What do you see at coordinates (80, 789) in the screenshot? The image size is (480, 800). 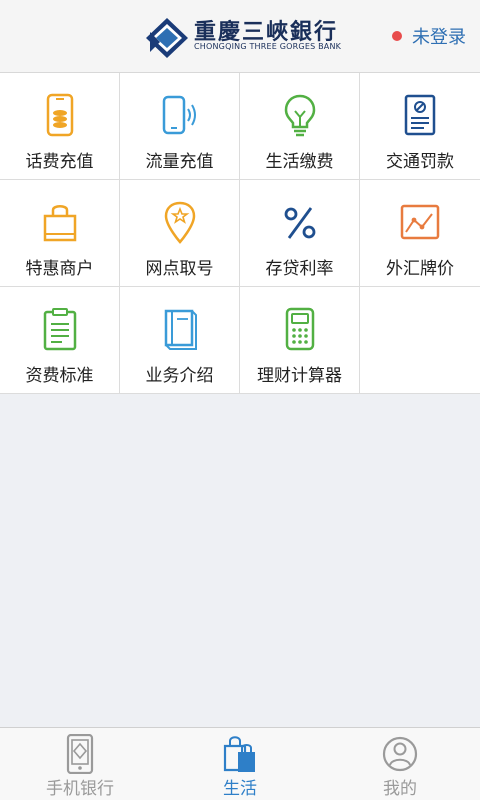 I see `tab-label: 手机银行` at bounding box center [80, 789].